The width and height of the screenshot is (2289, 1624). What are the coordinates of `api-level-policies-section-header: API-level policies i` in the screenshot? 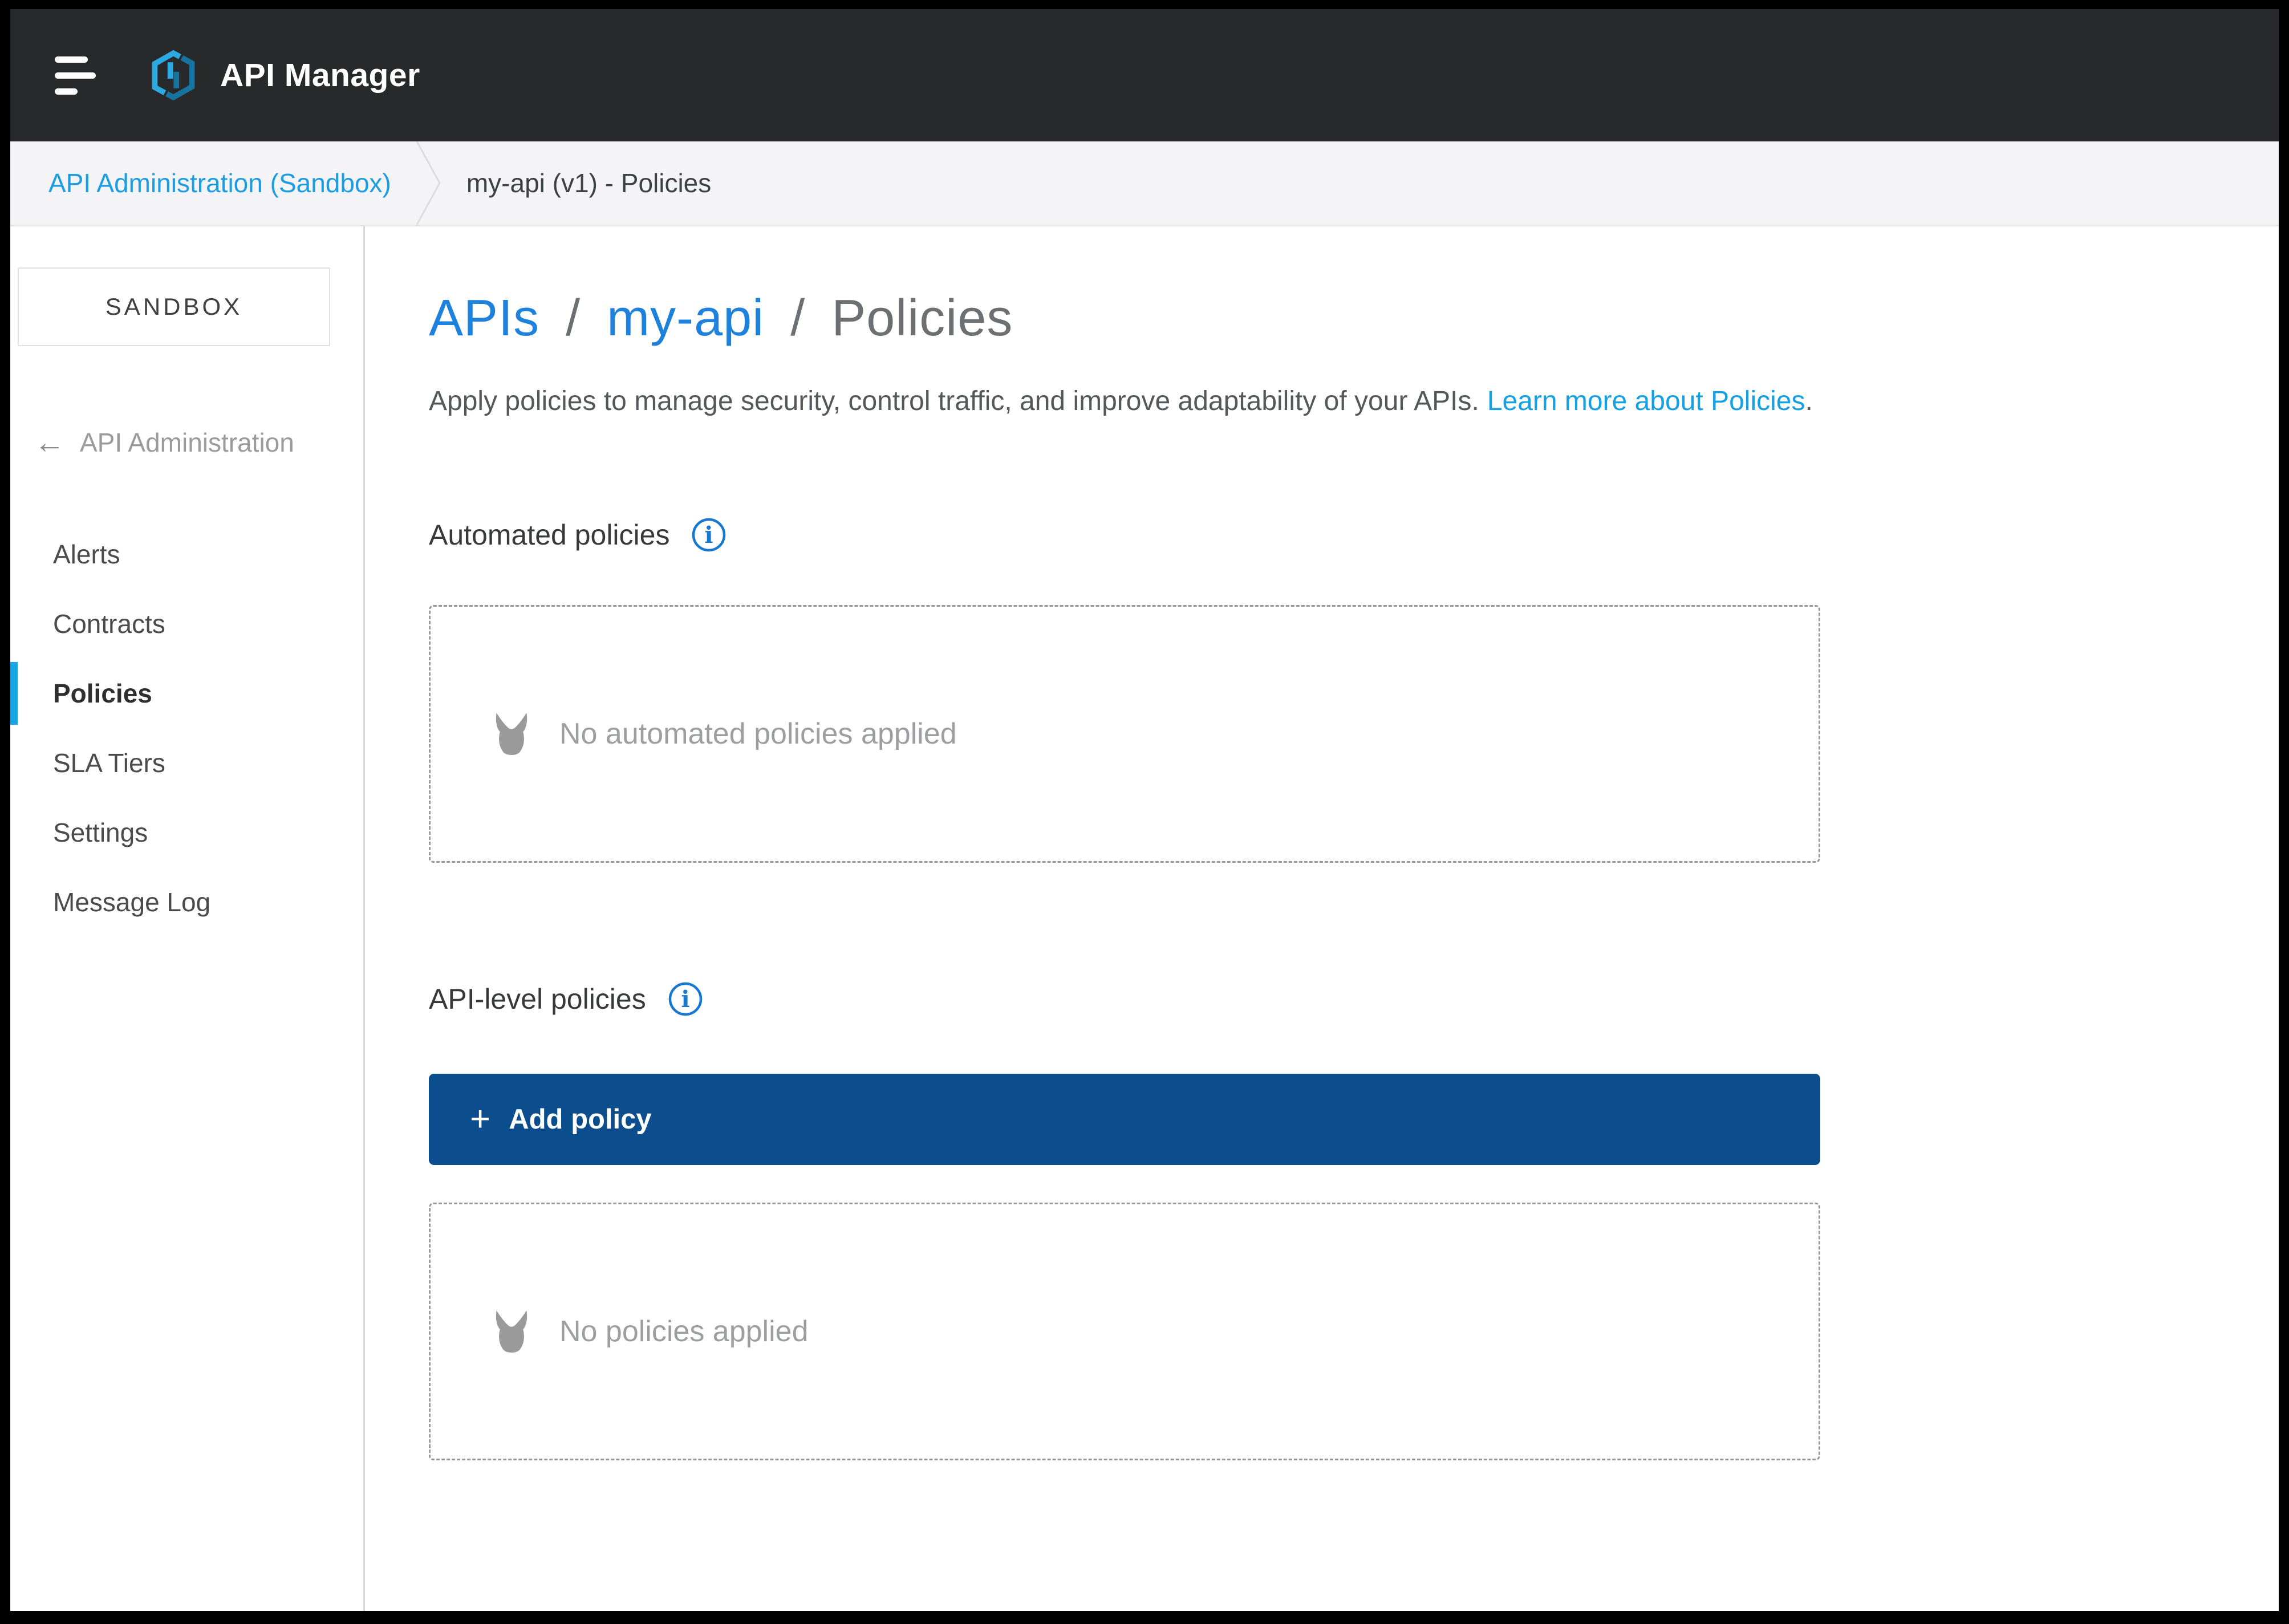 It's located at (1354, 999).